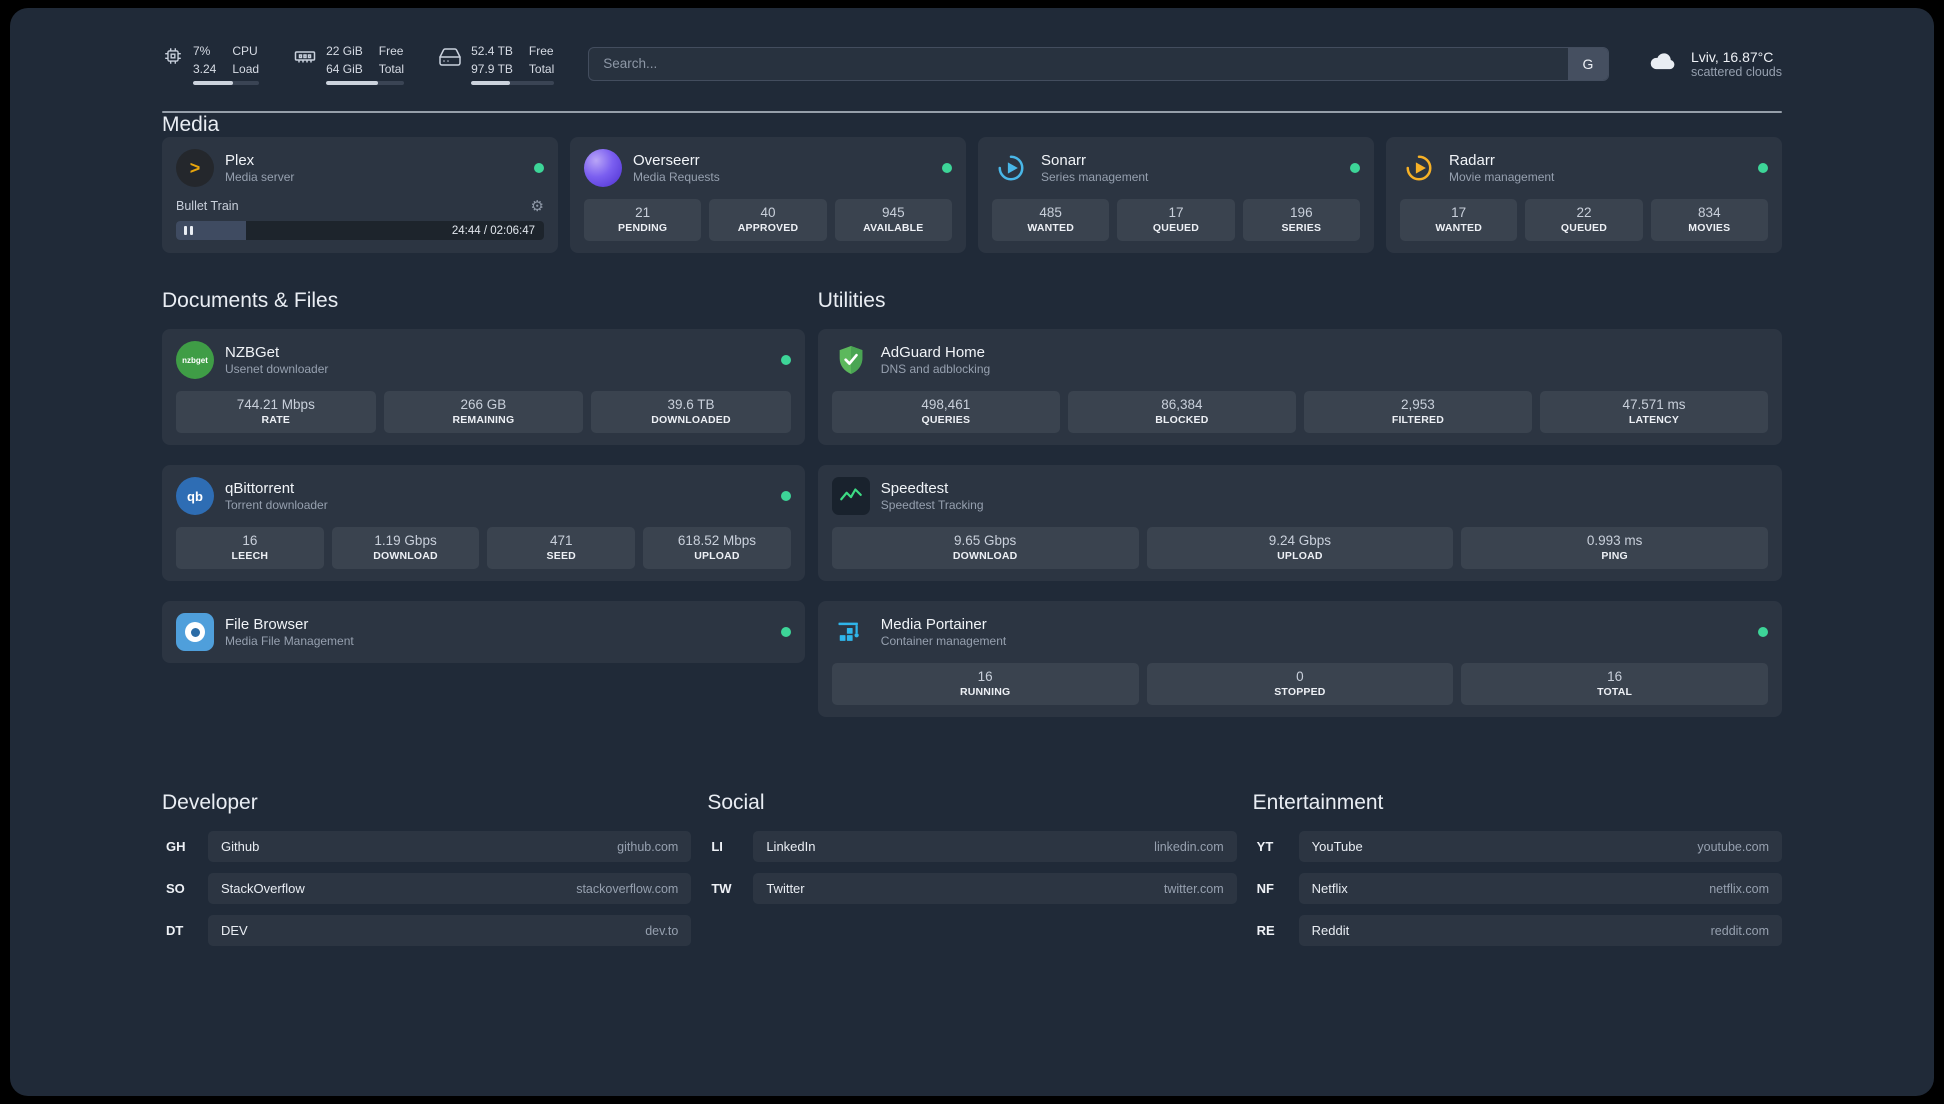 This screenshot has height=1104, width=1944. Describe the element at coordinates (972, 846) in the screenshot. I see `bookmark-linkedin: LI LinkedIn linkedin.com` at that location.